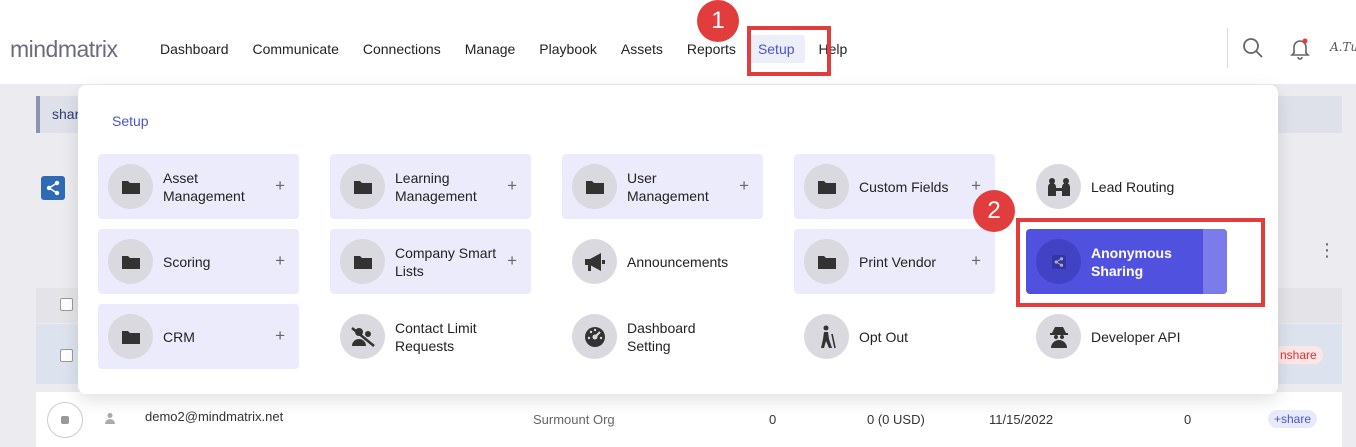 Image resolution: width=1356 pixels, height=447 pixels. I want to click on tile-print-vendor: Print Vendor +, so click(894, 261).